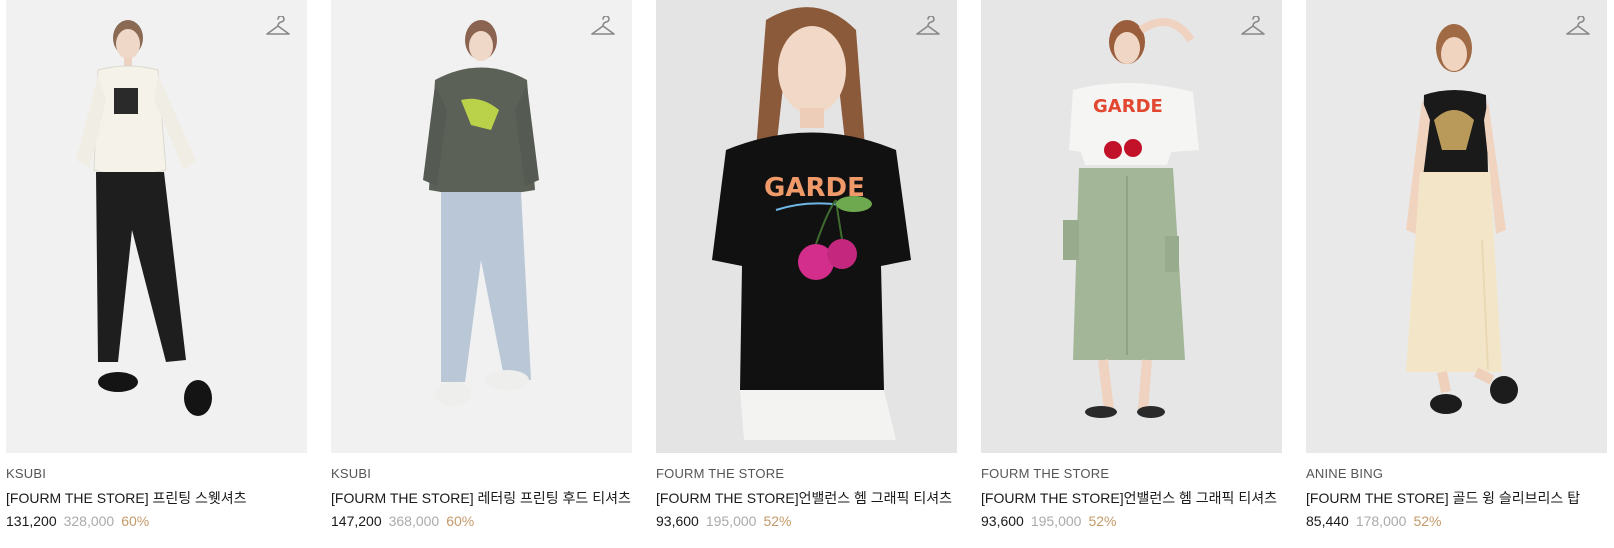 Image resolution: width=1614 pixels, height=548 pixels. What do you see at coordinates (481, 498) in the screenshot?
I see `product-name: [FOURM THE STORE] 레터링 프린팅 후드 티셔츠` at bounding box center [481, 498].